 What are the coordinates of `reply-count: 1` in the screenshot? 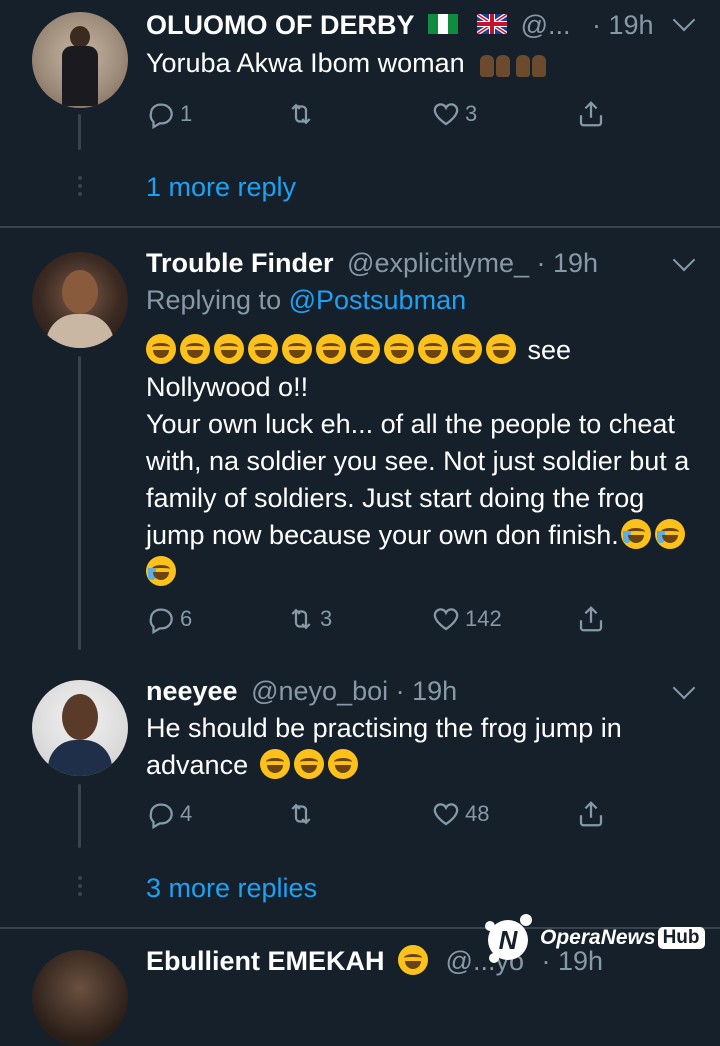 It's located at (186, 113).